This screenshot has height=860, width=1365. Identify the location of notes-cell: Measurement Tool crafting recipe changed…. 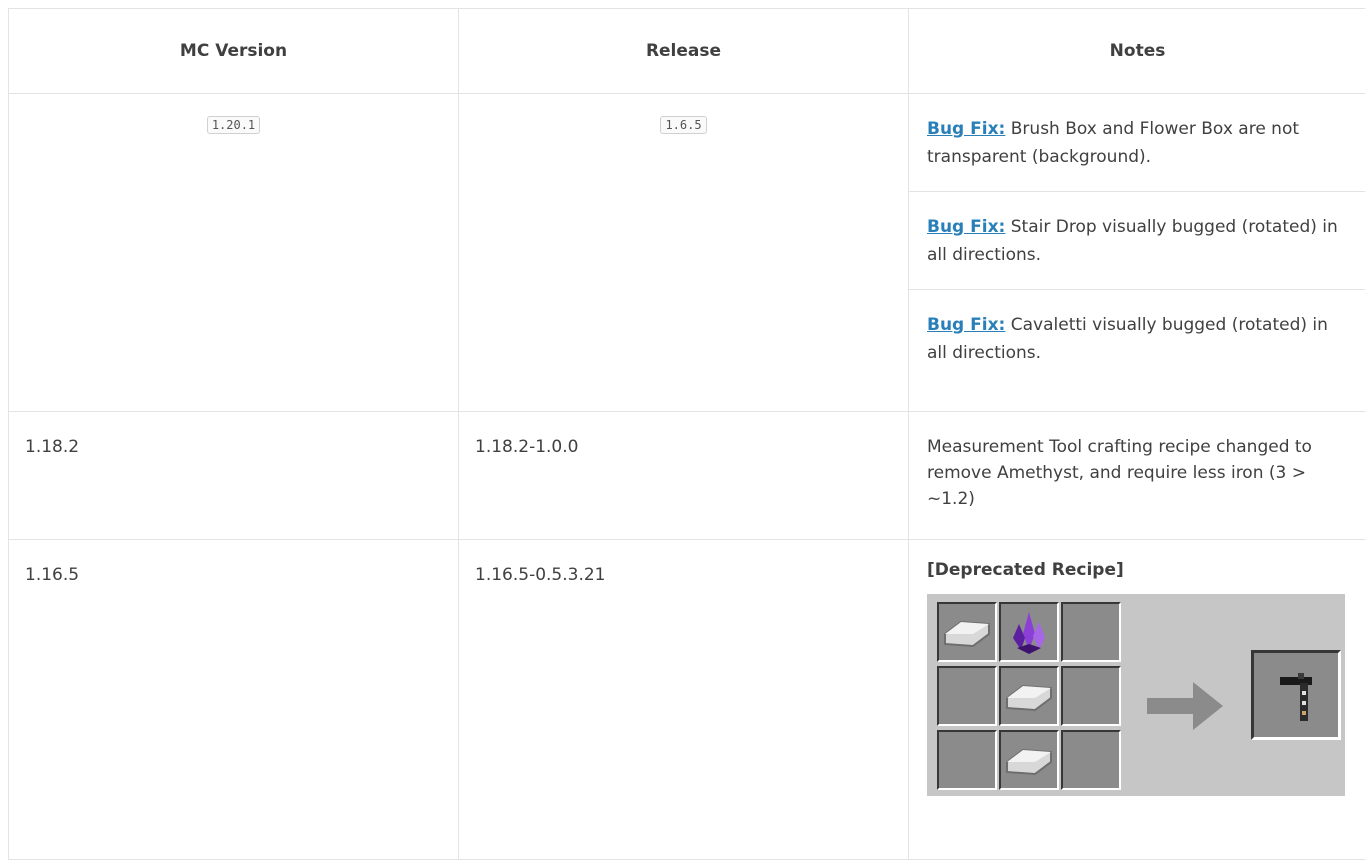
(1137, 476).